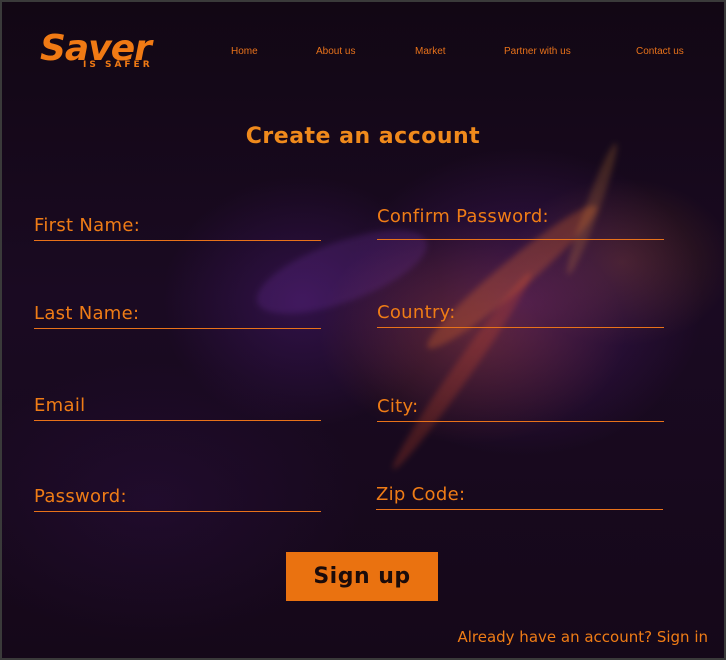 The width and height of the screenshot is (726, 660). What do you see at coordinates (602, 407) in the screenshot?
I see `city-input` at bounding box center [602, 407].